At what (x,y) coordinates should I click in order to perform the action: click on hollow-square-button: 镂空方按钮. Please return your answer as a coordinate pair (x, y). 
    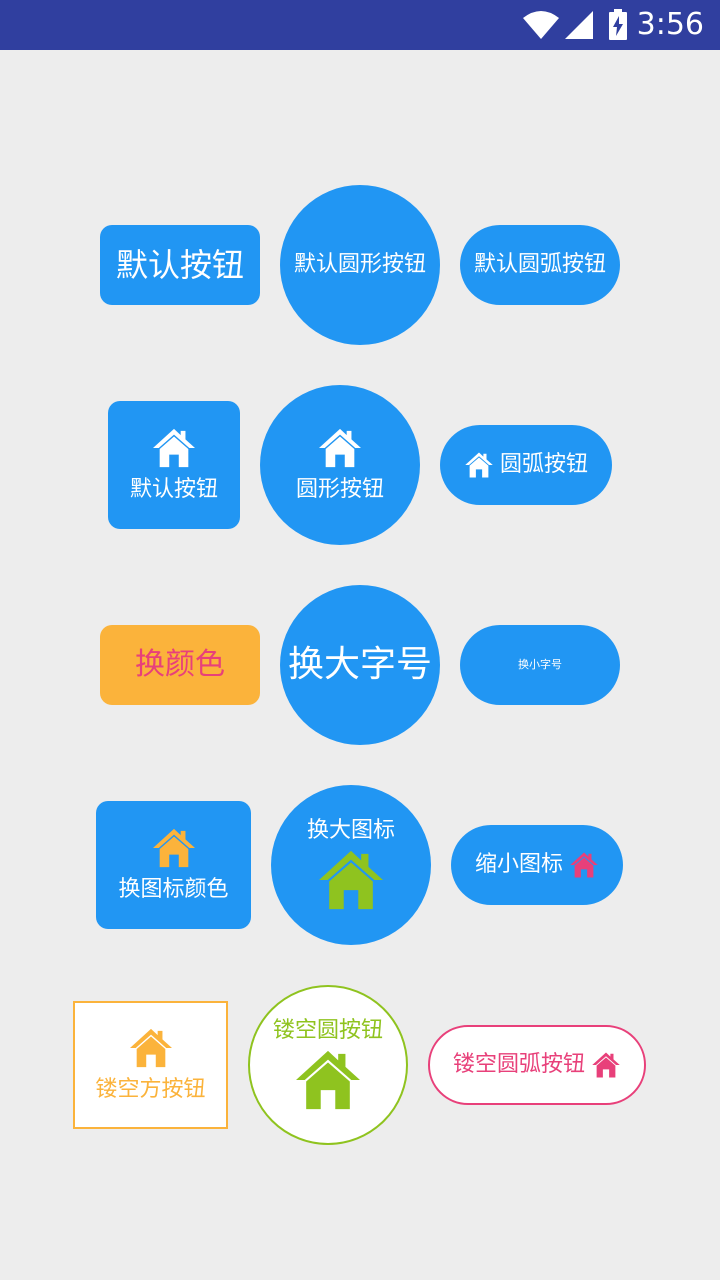
    Looking at the image, I should click on (150, 1065).